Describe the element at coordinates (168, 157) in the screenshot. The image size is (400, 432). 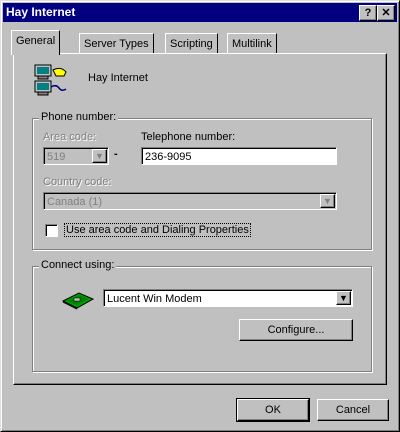
I see `telephone-value: 236-9095` at that location.